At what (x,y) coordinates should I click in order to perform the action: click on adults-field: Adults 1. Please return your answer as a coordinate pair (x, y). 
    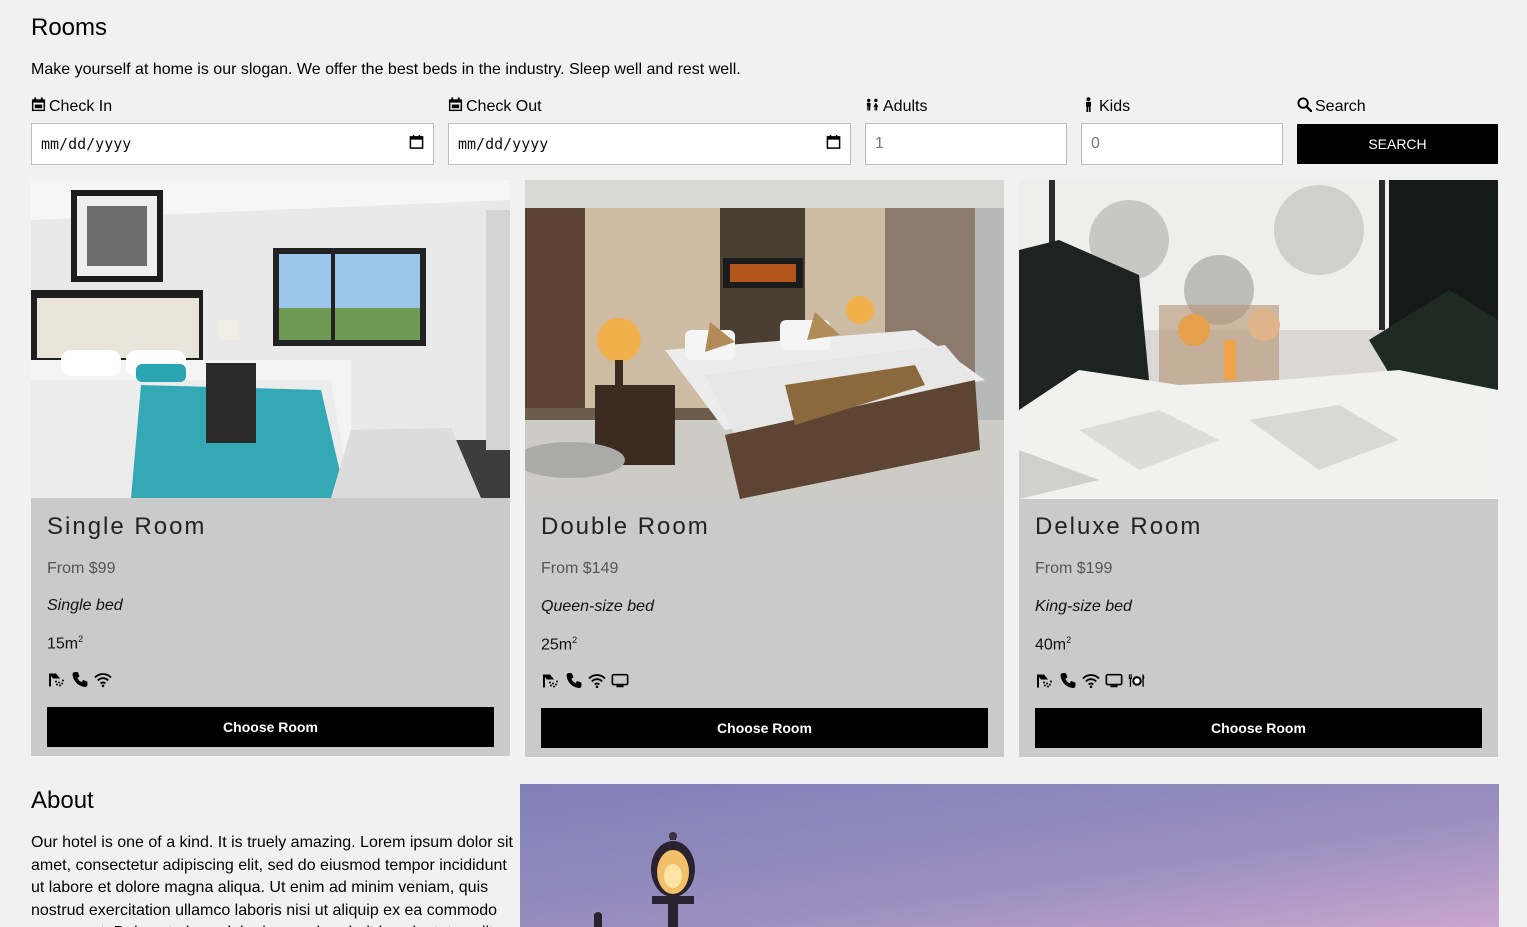
    Looking at the image, I should click on (966, 131).